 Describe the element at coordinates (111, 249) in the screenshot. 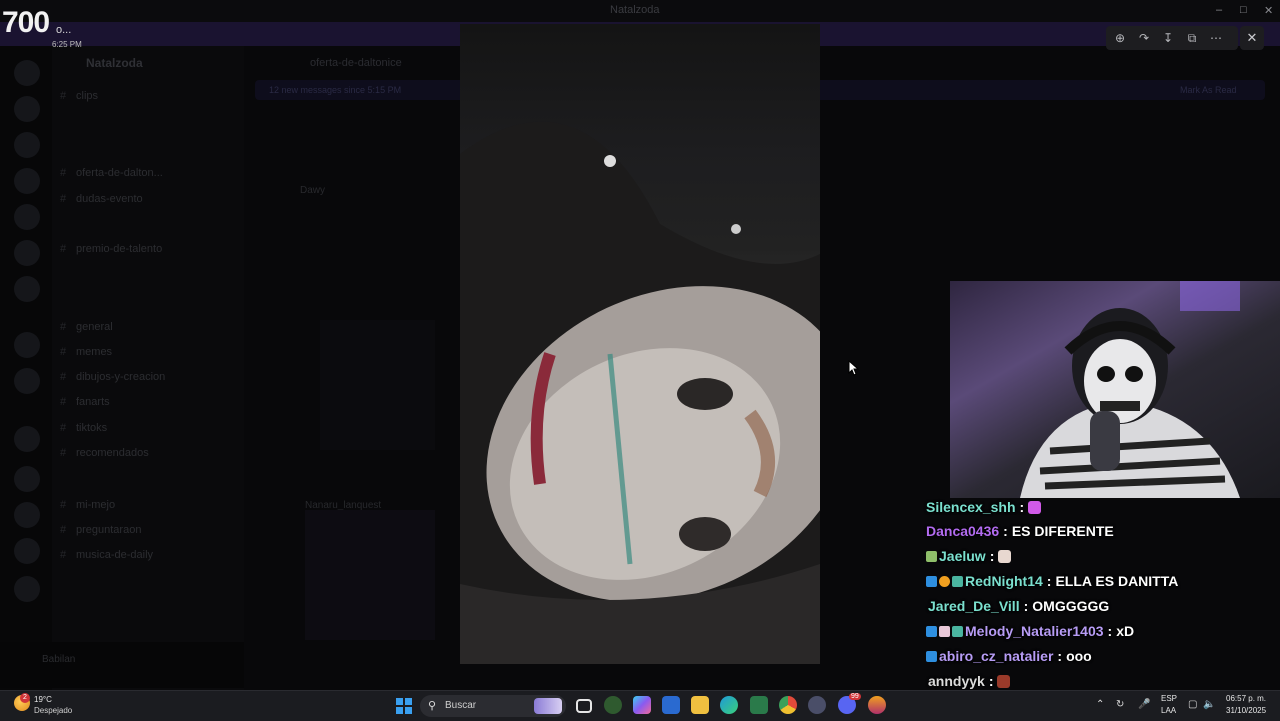

I see `channel-item: # premio-de-talento` at that location.